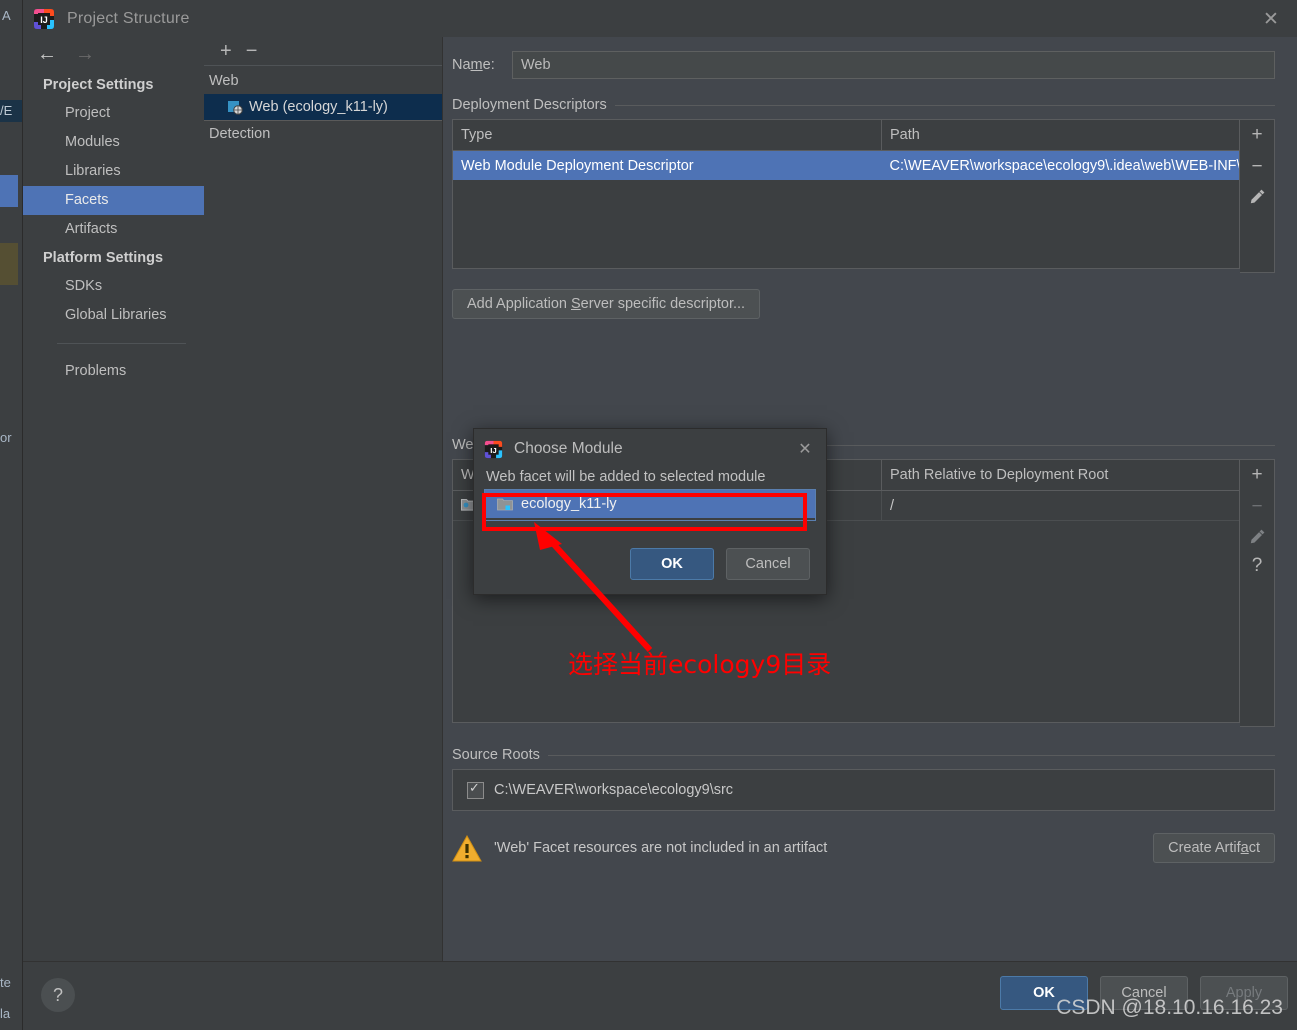 The image size is (1297, 1030). What do you see at coordinates (863, 790) in the screenshot?
I see `source-roots-list: C:\WEAVER\workspace\ecology9\src` at bounding box center [863, 790].